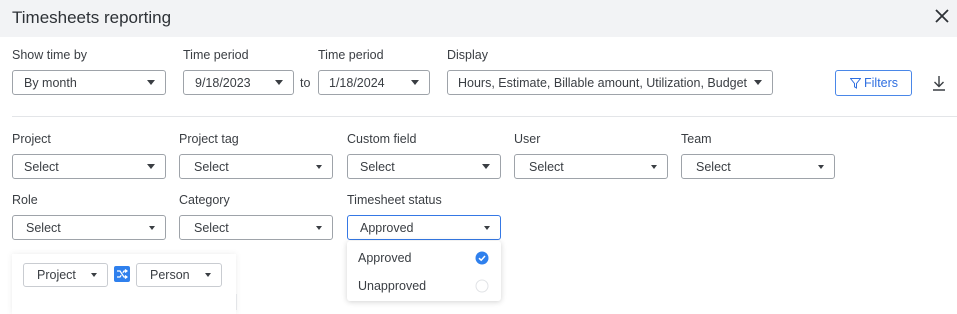  Describe the element at coordinates (50, 83) in the screenshot. I see `show-time-by-value: By month` at that location.